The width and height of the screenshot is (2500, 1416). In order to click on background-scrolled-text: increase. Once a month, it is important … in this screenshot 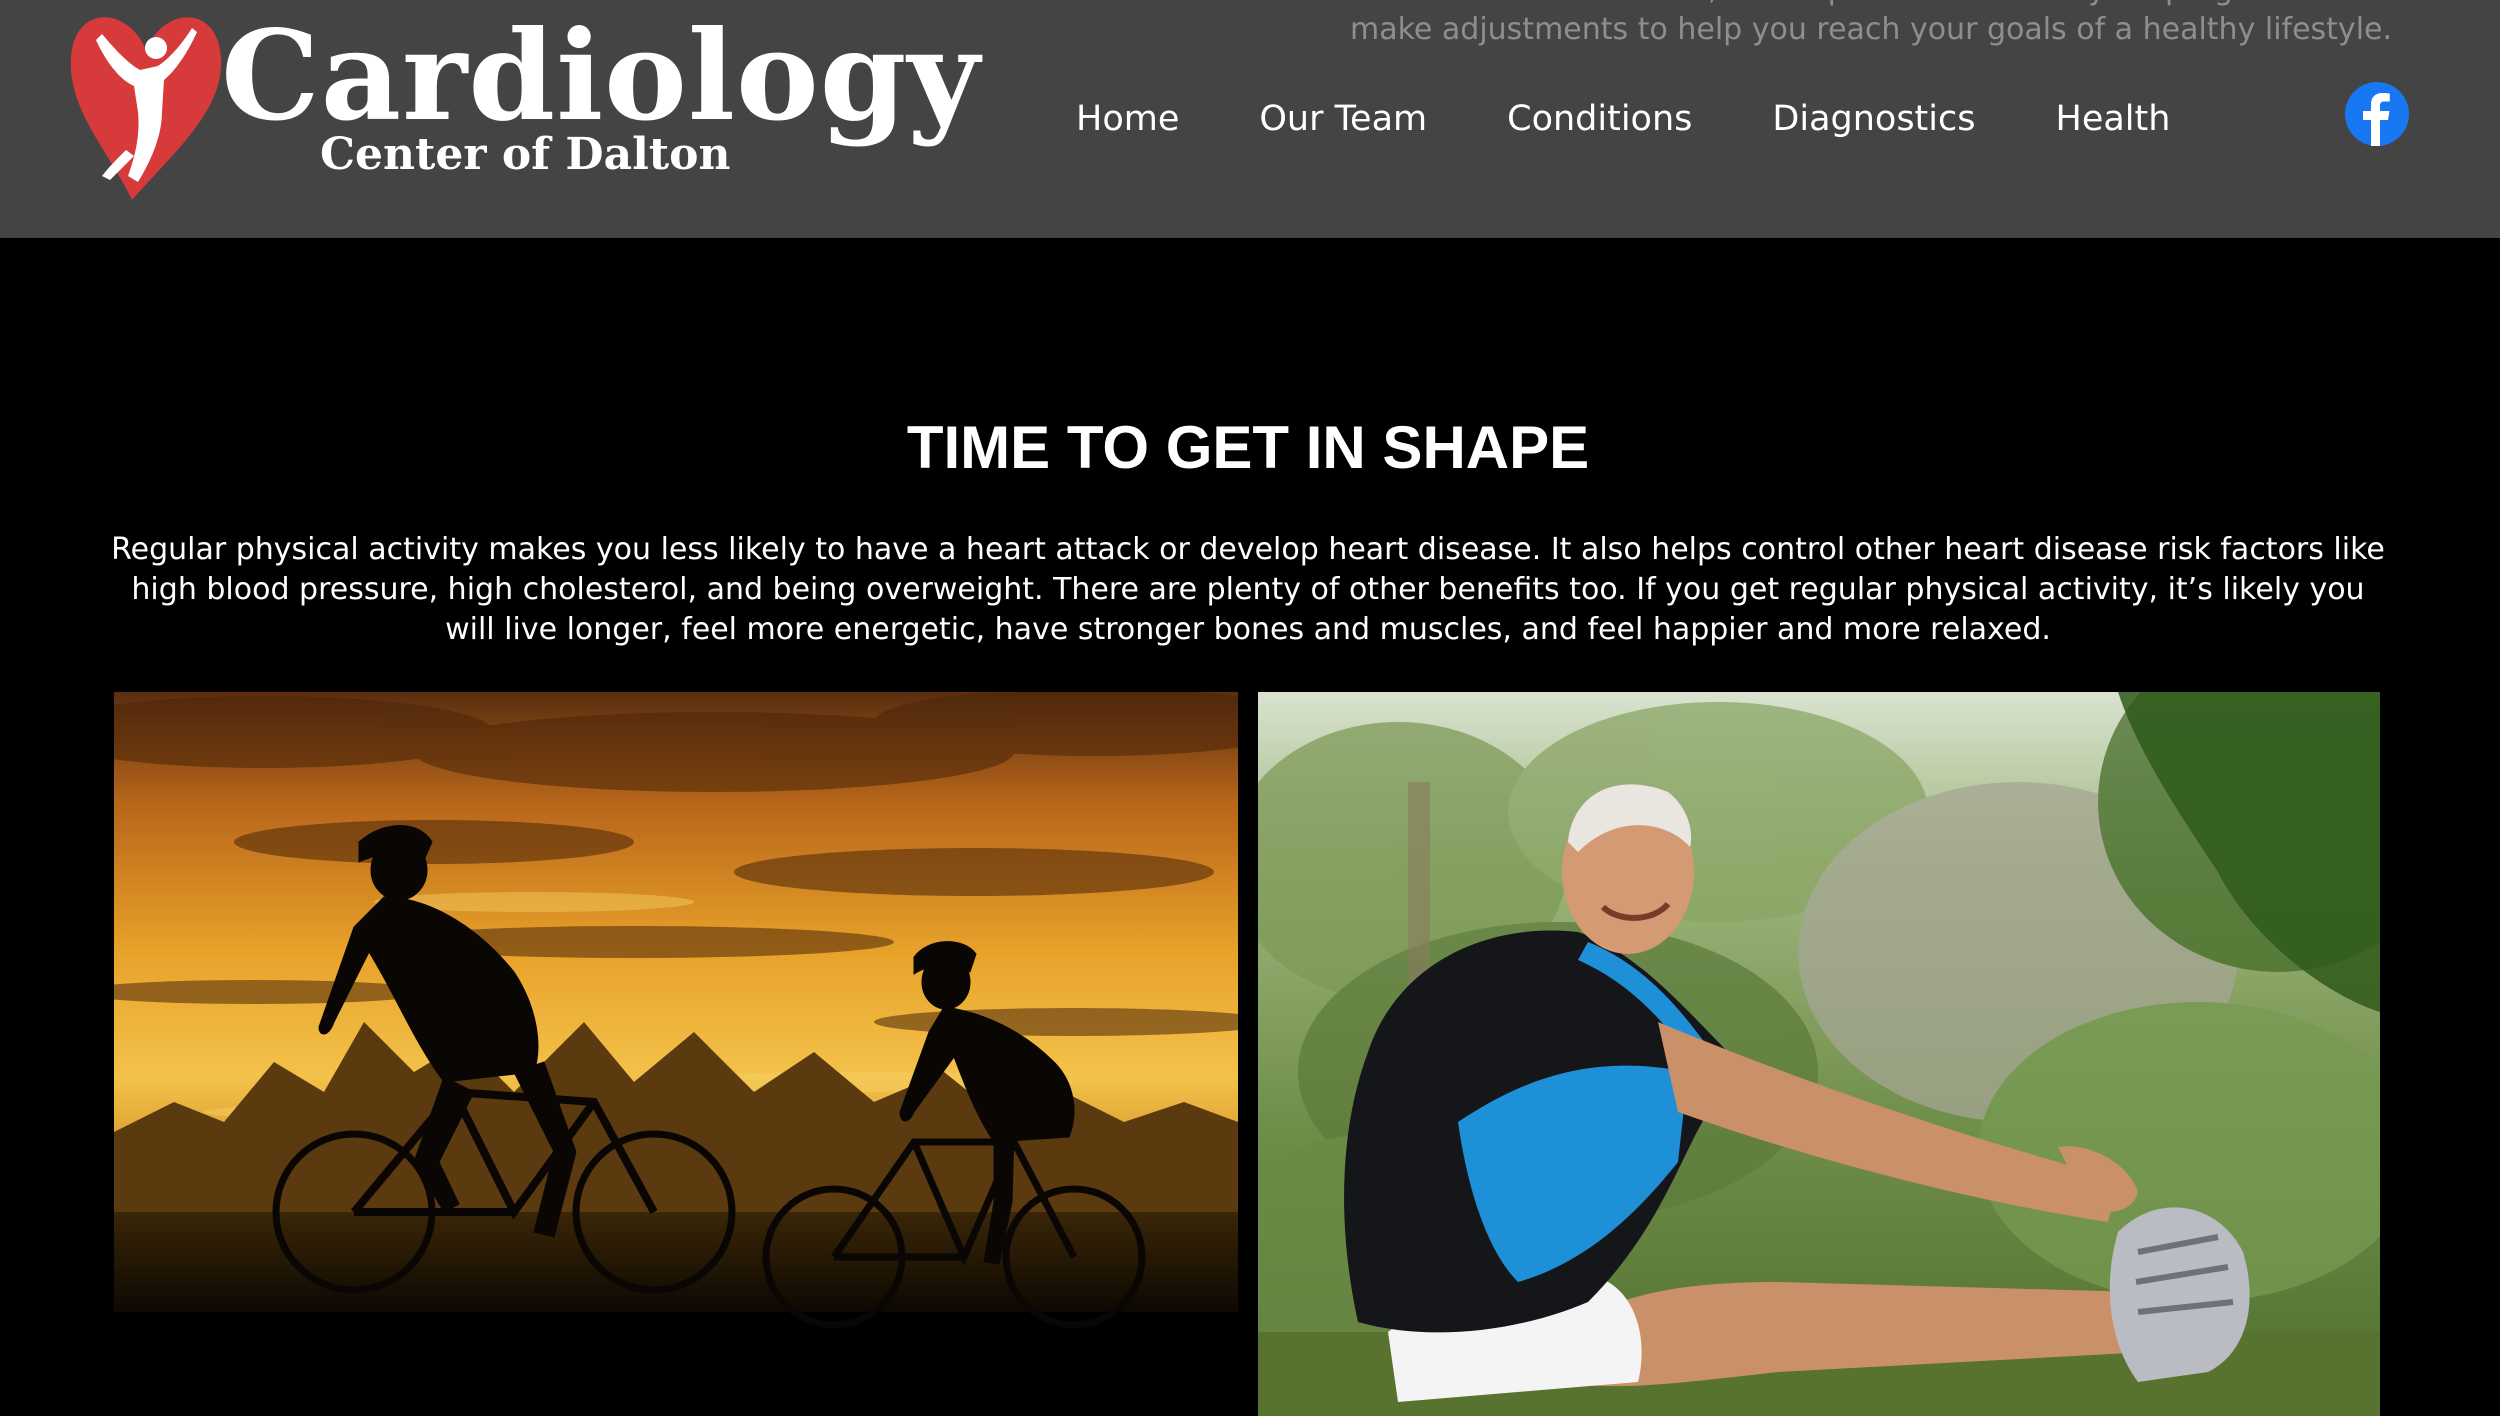, I will do `click(1871, 23)`.